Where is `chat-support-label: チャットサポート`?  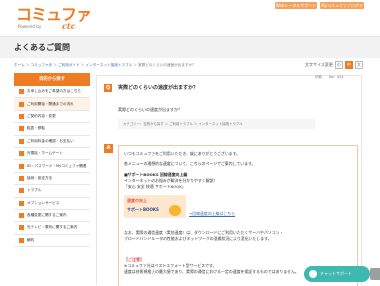
chat-support-label: チャットサポート is located at coordinates (336, 273).